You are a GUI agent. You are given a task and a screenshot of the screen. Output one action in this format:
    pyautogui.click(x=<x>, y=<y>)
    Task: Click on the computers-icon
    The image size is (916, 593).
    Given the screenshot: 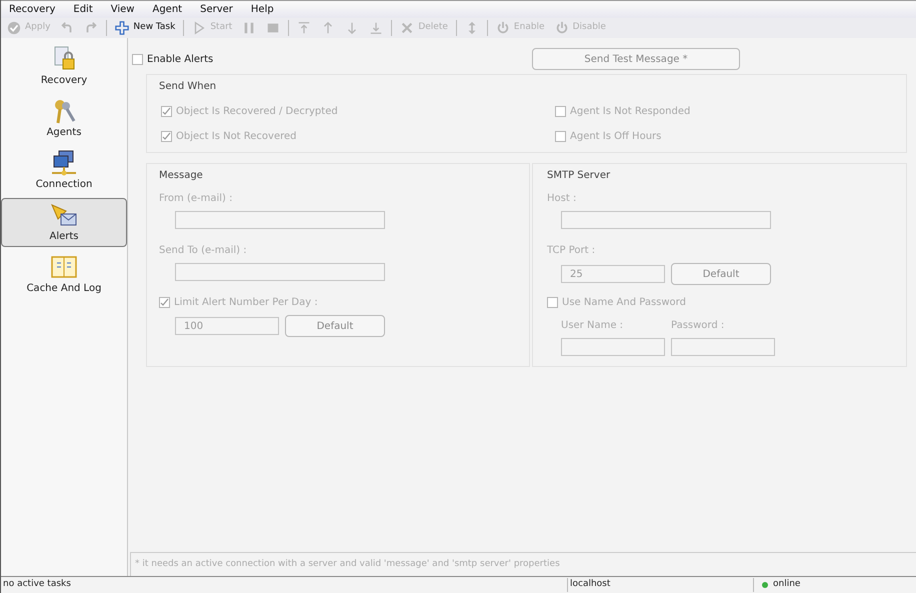 What is the action you would take?
    pyautogui.click(x=64, y=163)
    